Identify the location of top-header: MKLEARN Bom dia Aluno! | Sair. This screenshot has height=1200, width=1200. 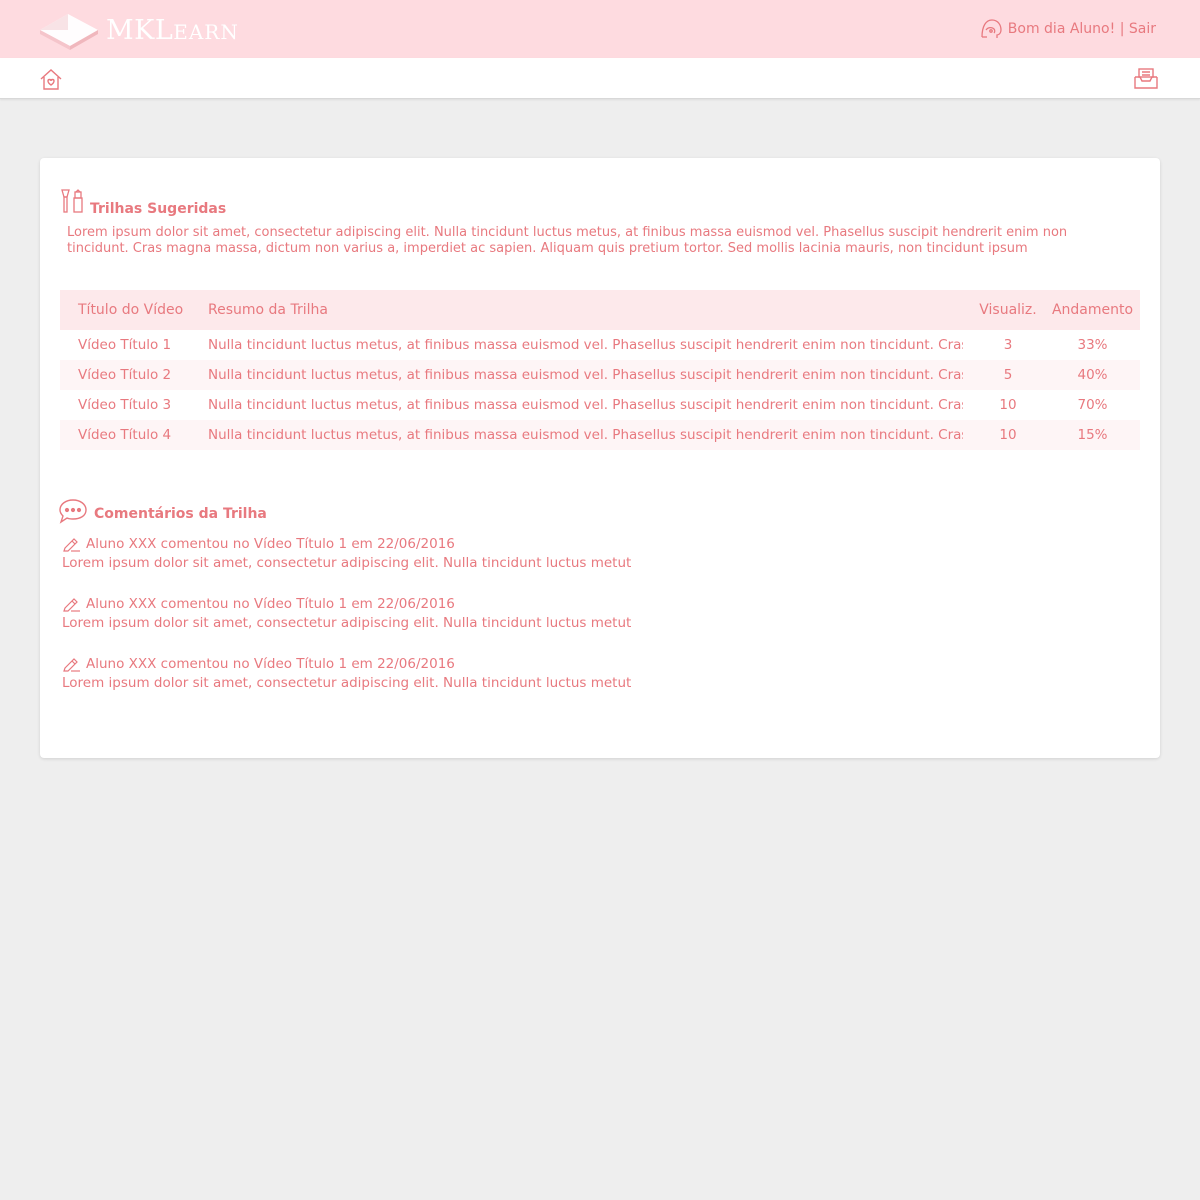
(600, 29).